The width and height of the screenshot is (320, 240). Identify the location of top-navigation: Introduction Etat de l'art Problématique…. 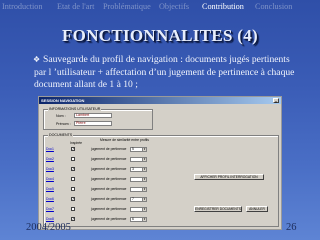
(160, 7).